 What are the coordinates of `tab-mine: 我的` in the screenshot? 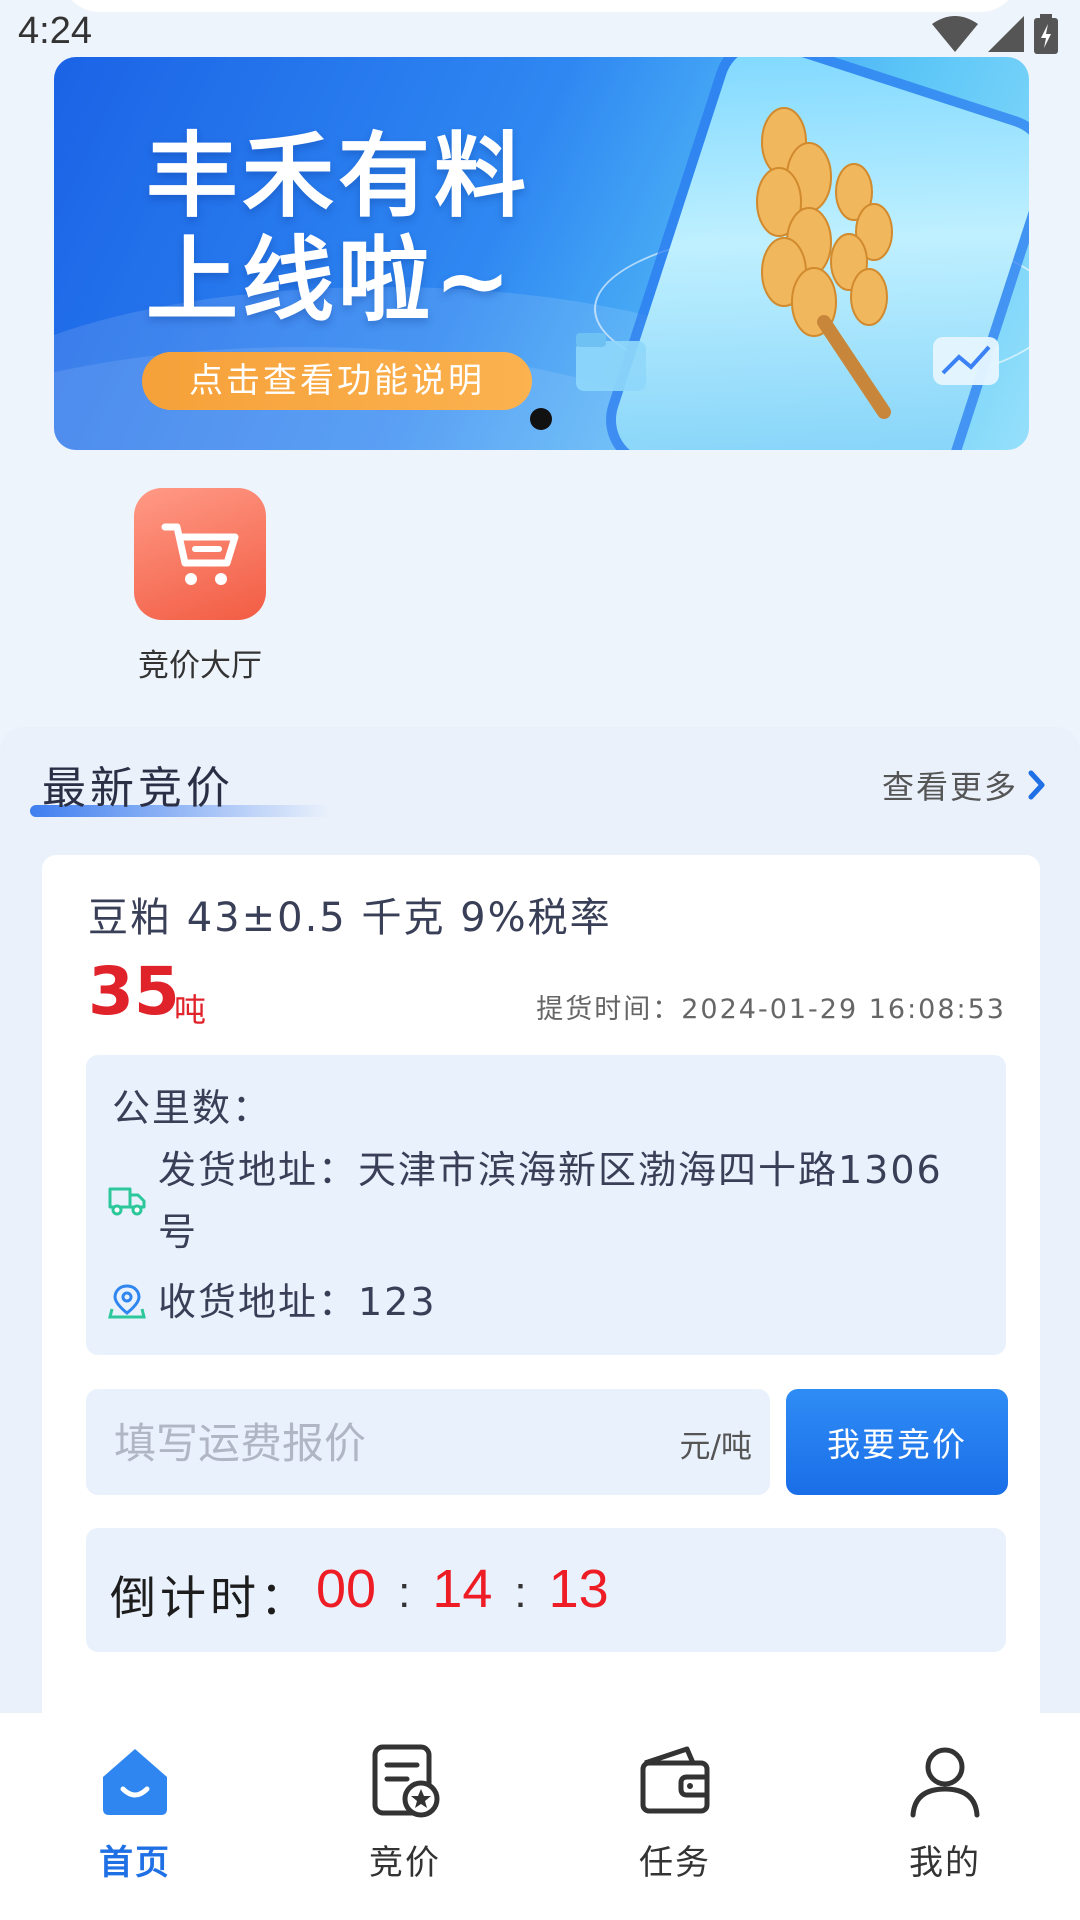 It's located at (945, 1813).